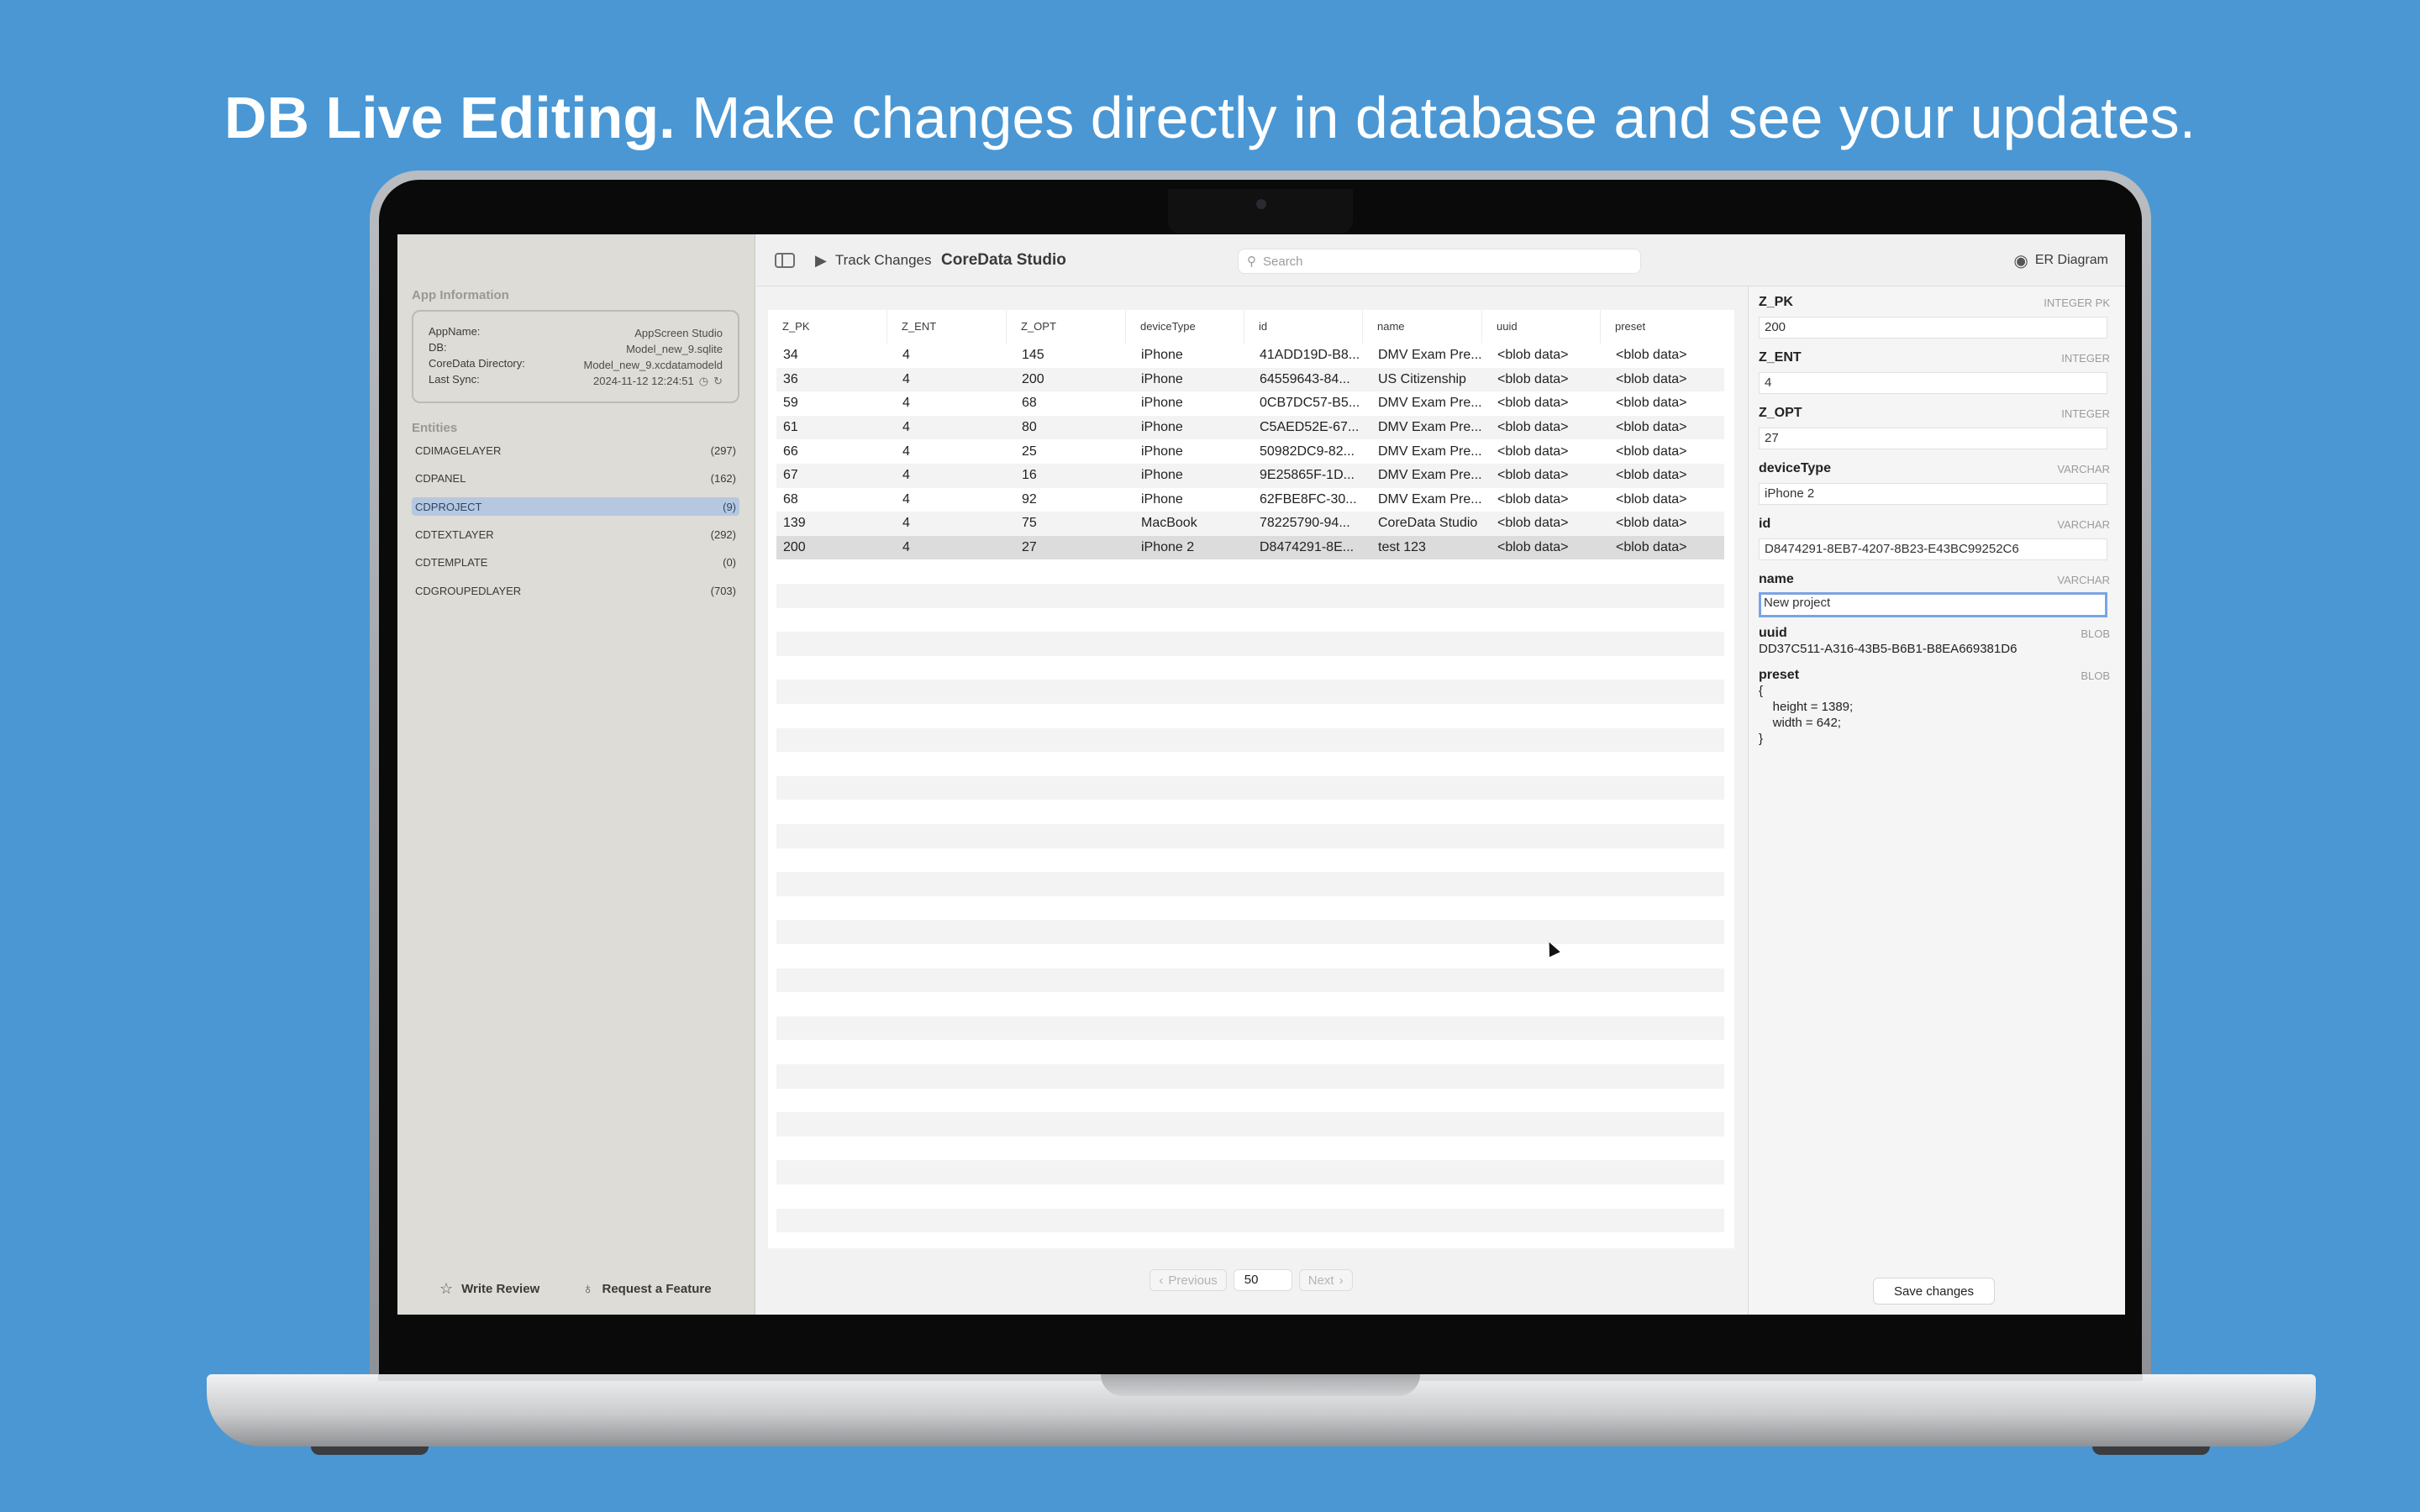  I want to click on column-header: Z_OPT, so click(1066, 327).